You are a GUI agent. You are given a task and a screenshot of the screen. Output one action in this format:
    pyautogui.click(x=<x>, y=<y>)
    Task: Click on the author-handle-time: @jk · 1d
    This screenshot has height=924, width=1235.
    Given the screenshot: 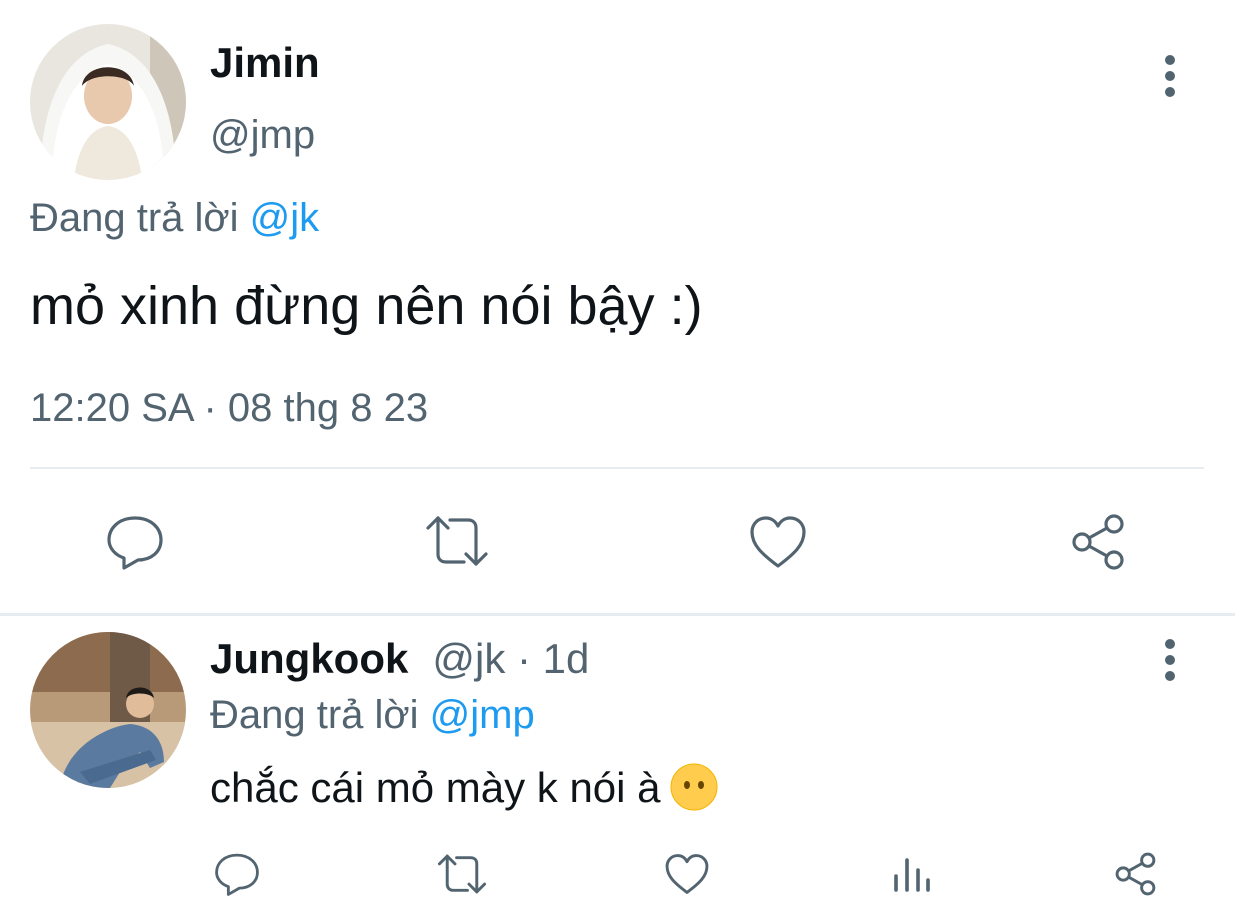 What is the action you would take?
    pyautogui.click(x=510, y=658)
    